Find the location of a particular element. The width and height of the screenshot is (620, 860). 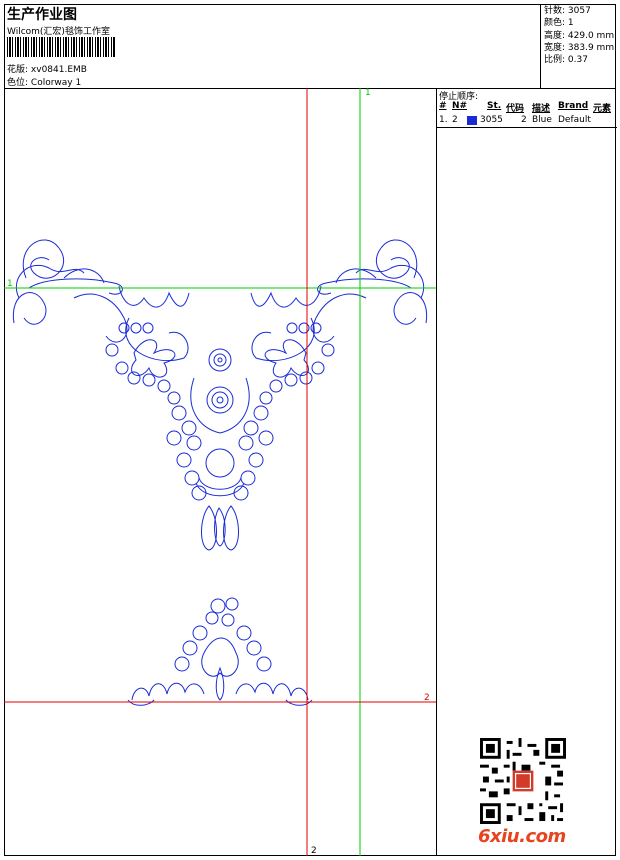

row-brand: Default is located at coordinates (574, 120).